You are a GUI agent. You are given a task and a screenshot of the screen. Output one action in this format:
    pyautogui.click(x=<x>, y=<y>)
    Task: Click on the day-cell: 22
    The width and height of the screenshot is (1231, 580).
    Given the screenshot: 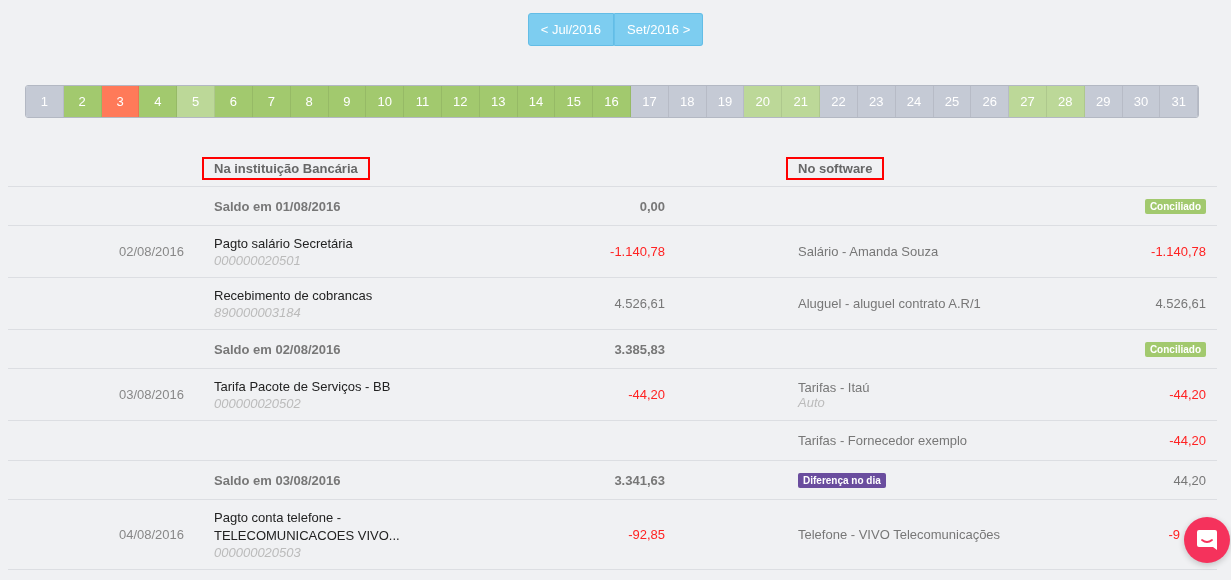 What is the action you would take?
    pyautogui.click(x=839, y=101)
    